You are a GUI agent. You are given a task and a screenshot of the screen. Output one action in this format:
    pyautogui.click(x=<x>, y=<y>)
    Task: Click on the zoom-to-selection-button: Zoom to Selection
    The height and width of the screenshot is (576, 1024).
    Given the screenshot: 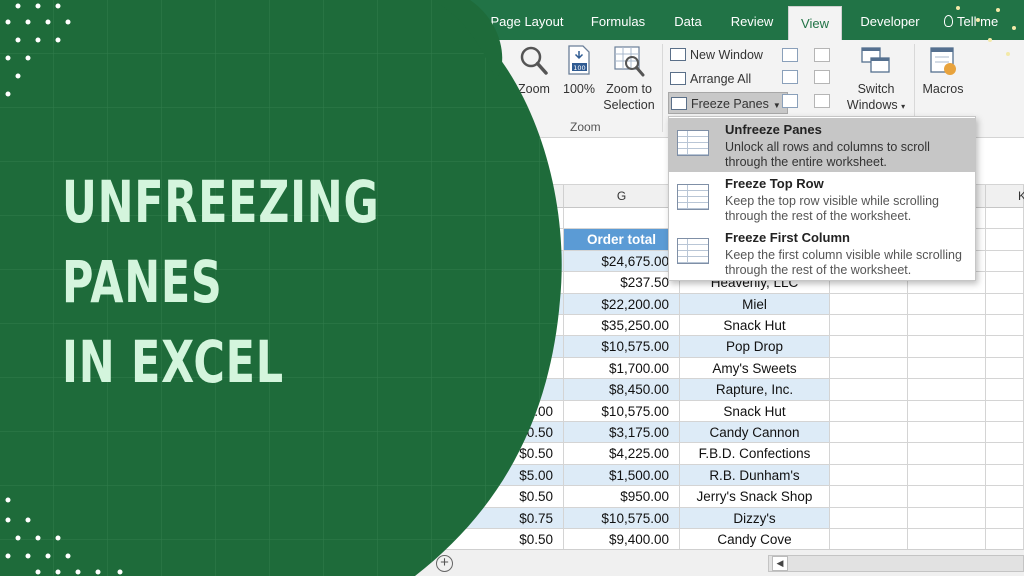 What is the action you would take?
    pyautogui.click(x=629, y=78)
    